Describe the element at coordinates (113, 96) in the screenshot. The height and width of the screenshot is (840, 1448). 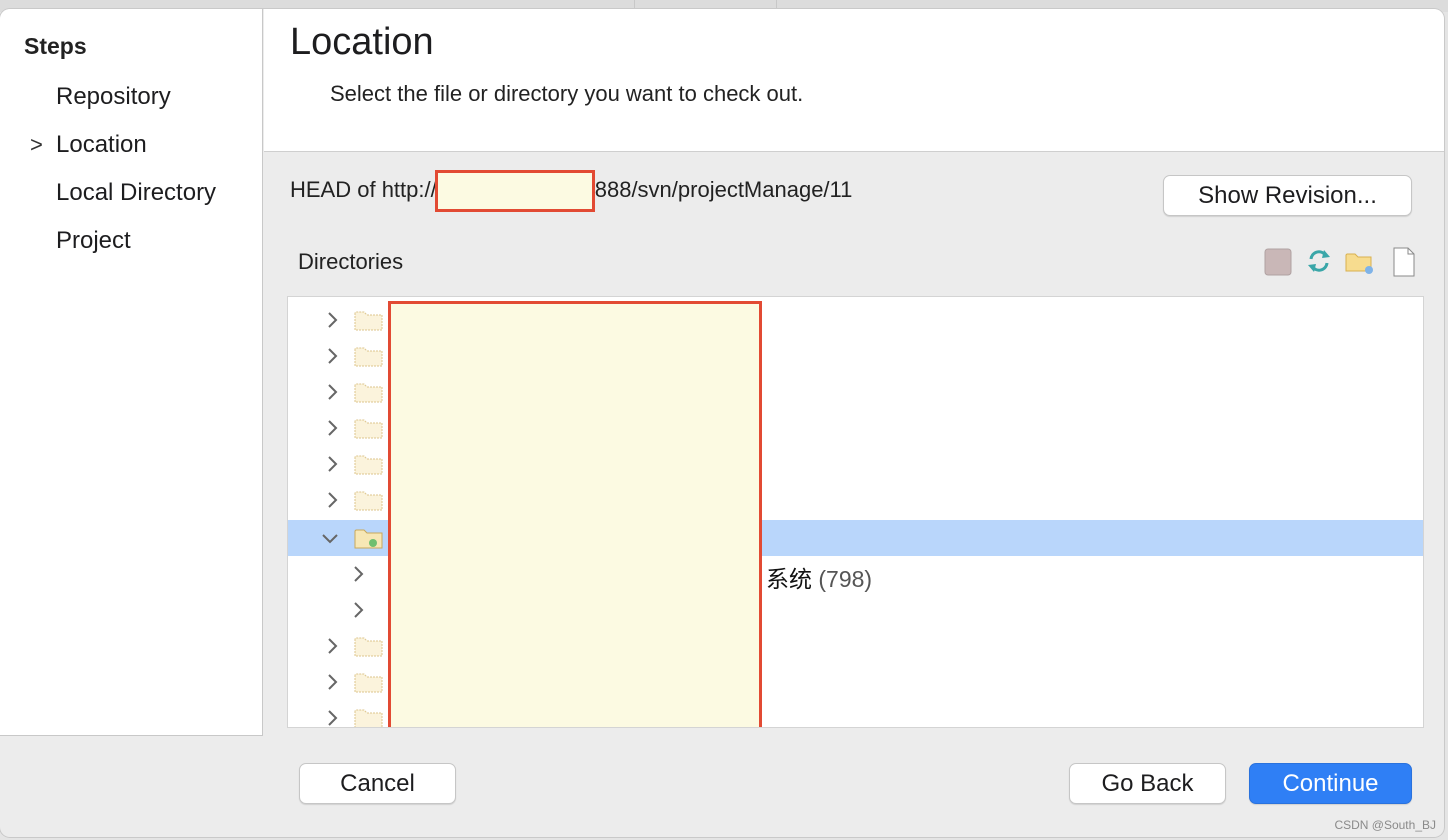
I see `step-repository: Repository` at that location.